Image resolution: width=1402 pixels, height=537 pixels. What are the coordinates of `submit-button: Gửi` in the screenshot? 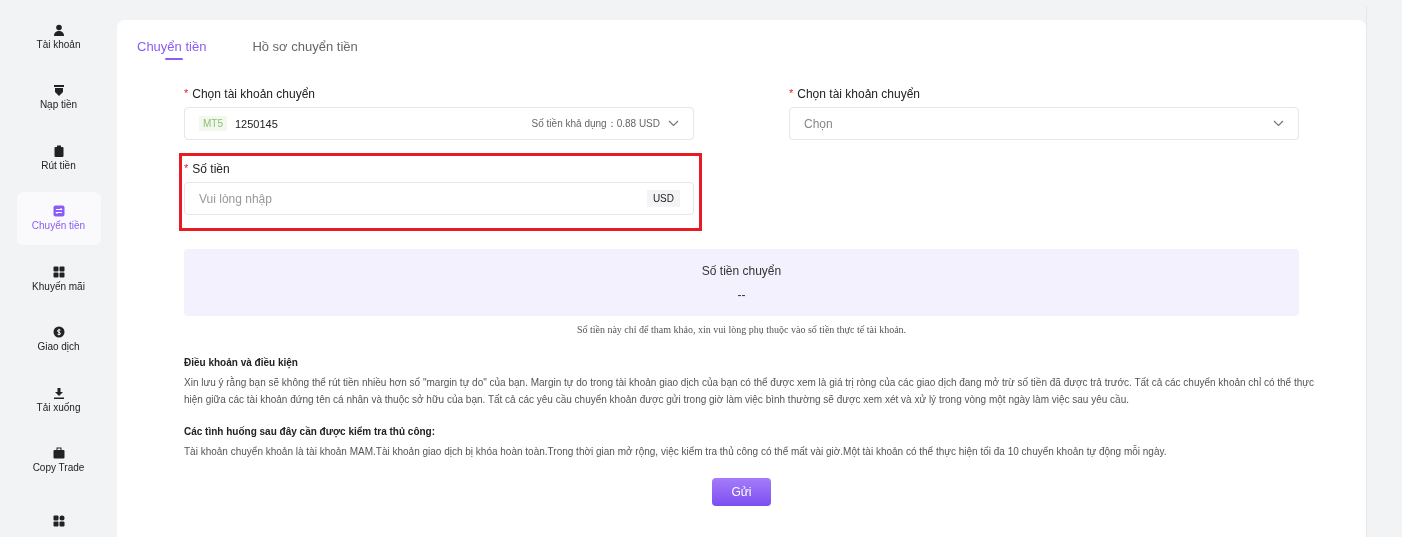 It's located at (741, 492).